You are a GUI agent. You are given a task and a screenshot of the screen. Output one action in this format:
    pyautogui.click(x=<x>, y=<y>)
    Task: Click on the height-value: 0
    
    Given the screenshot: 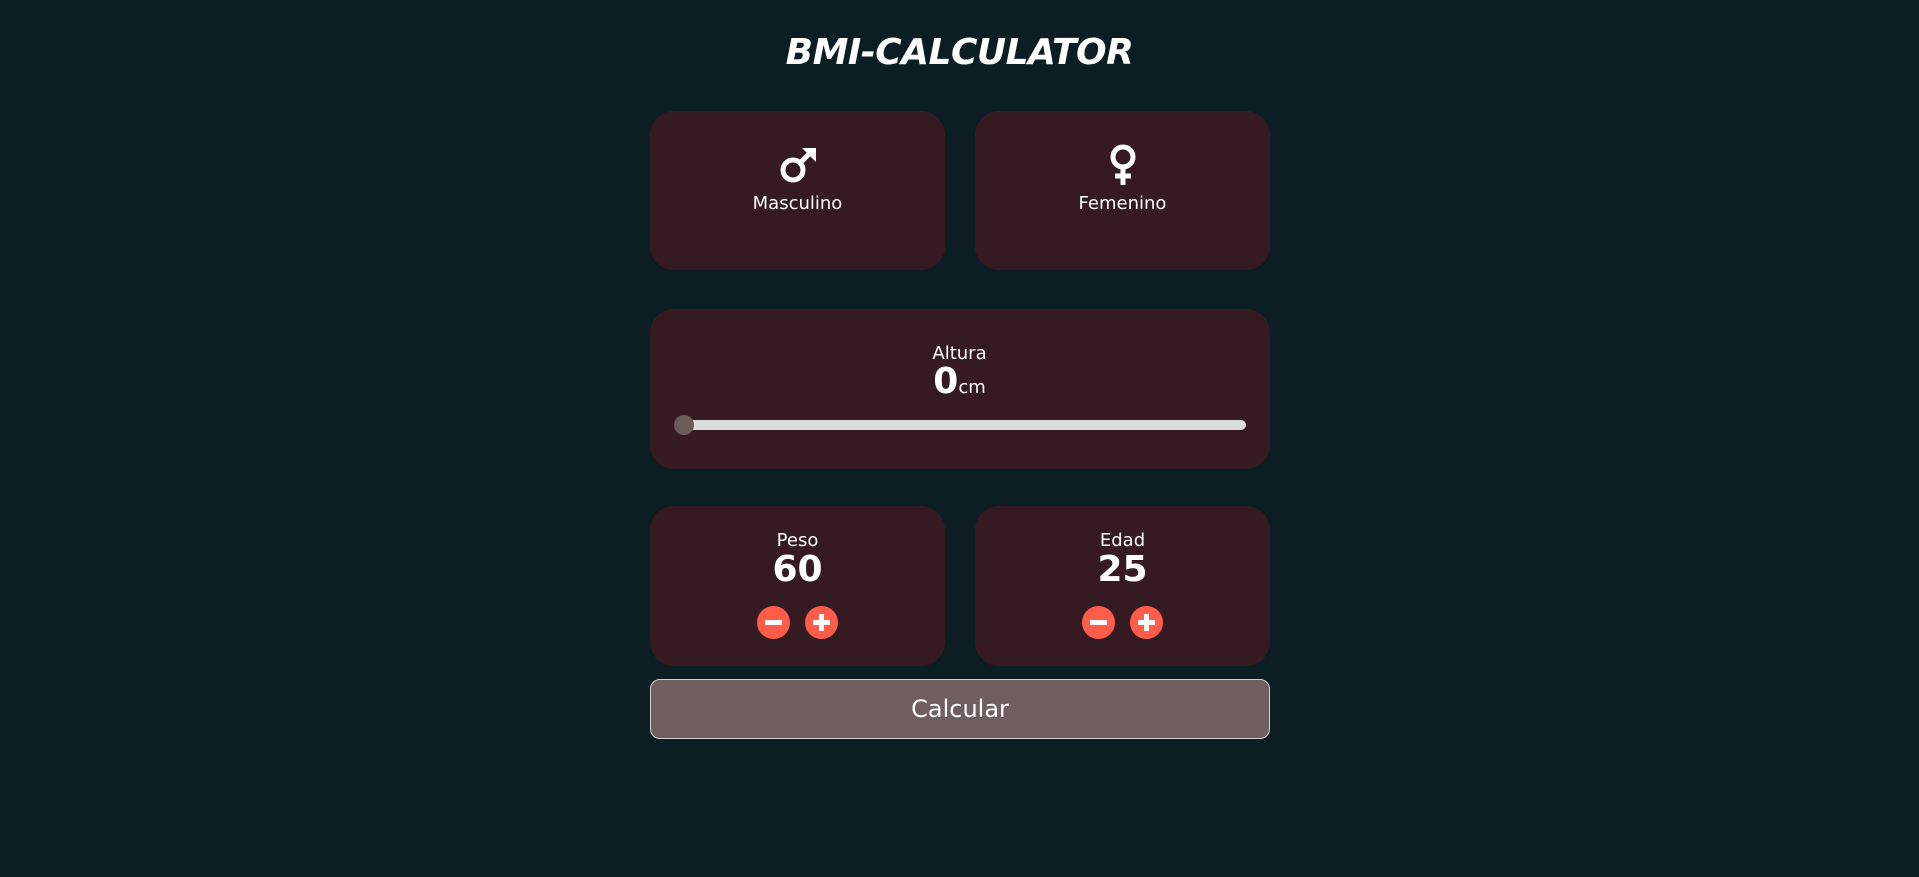 What is the action you would take?
    pyautogui.click(x=946, y=381)
    